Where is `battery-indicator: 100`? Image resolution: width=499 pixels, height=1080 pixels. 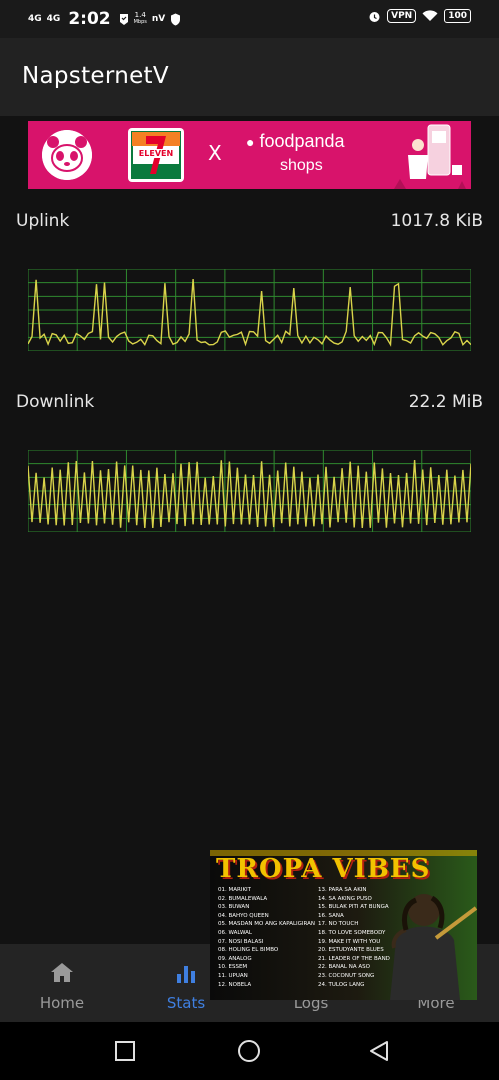
battery-indicator: 100 is located at coordinates (457, 16).